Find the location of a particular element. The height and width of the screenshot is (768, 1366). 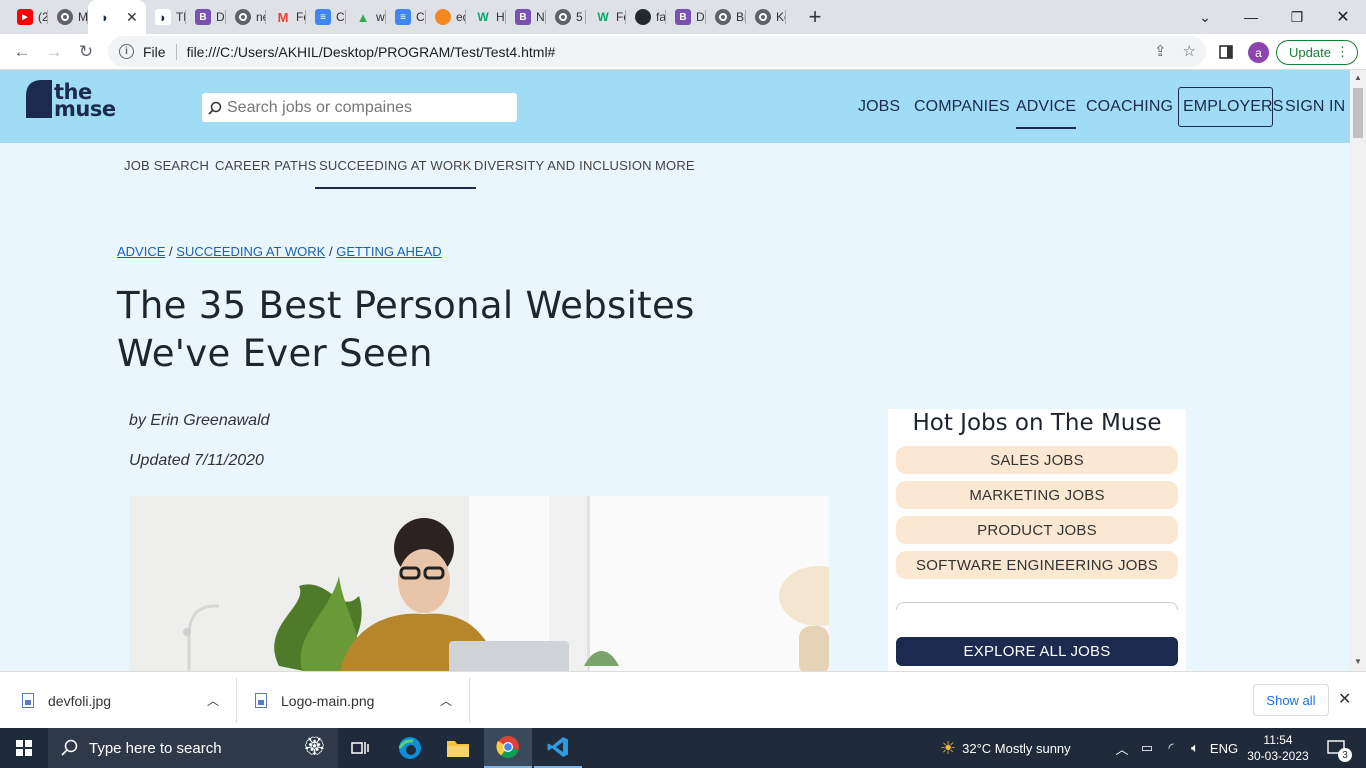

update-label: Update is located at coordinates (1310, 52).